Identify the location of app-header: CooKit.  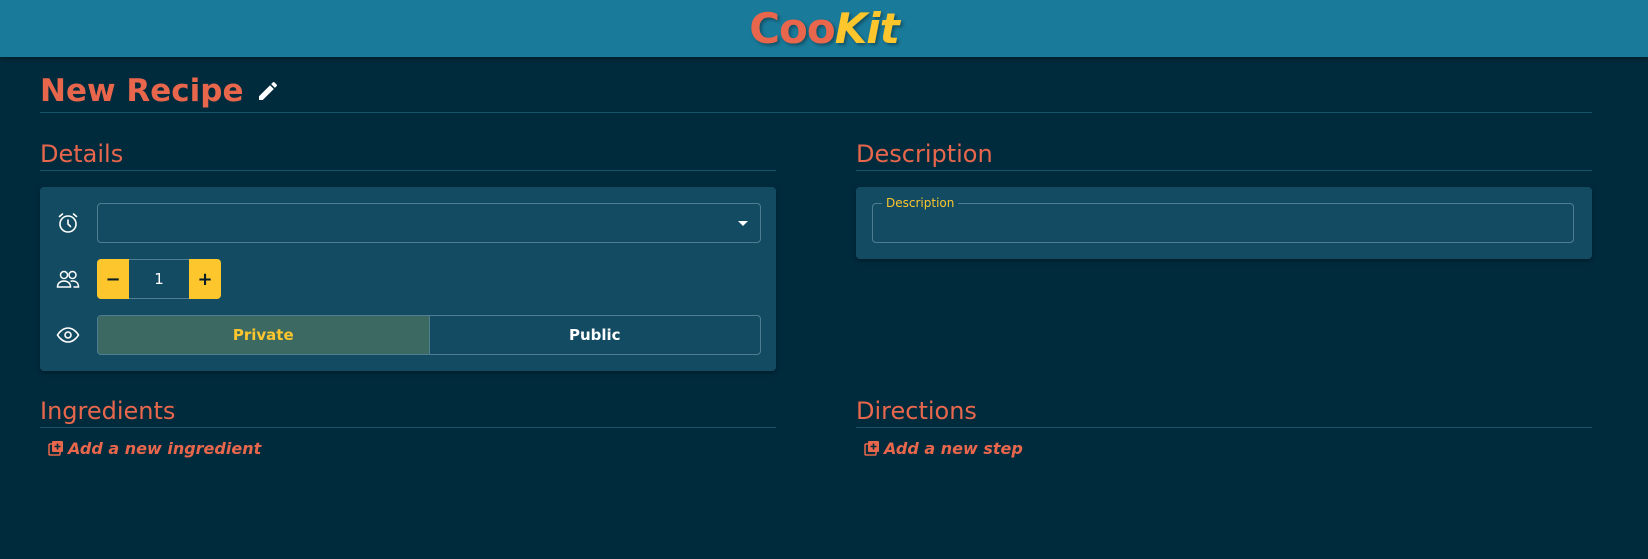
(824, 28).